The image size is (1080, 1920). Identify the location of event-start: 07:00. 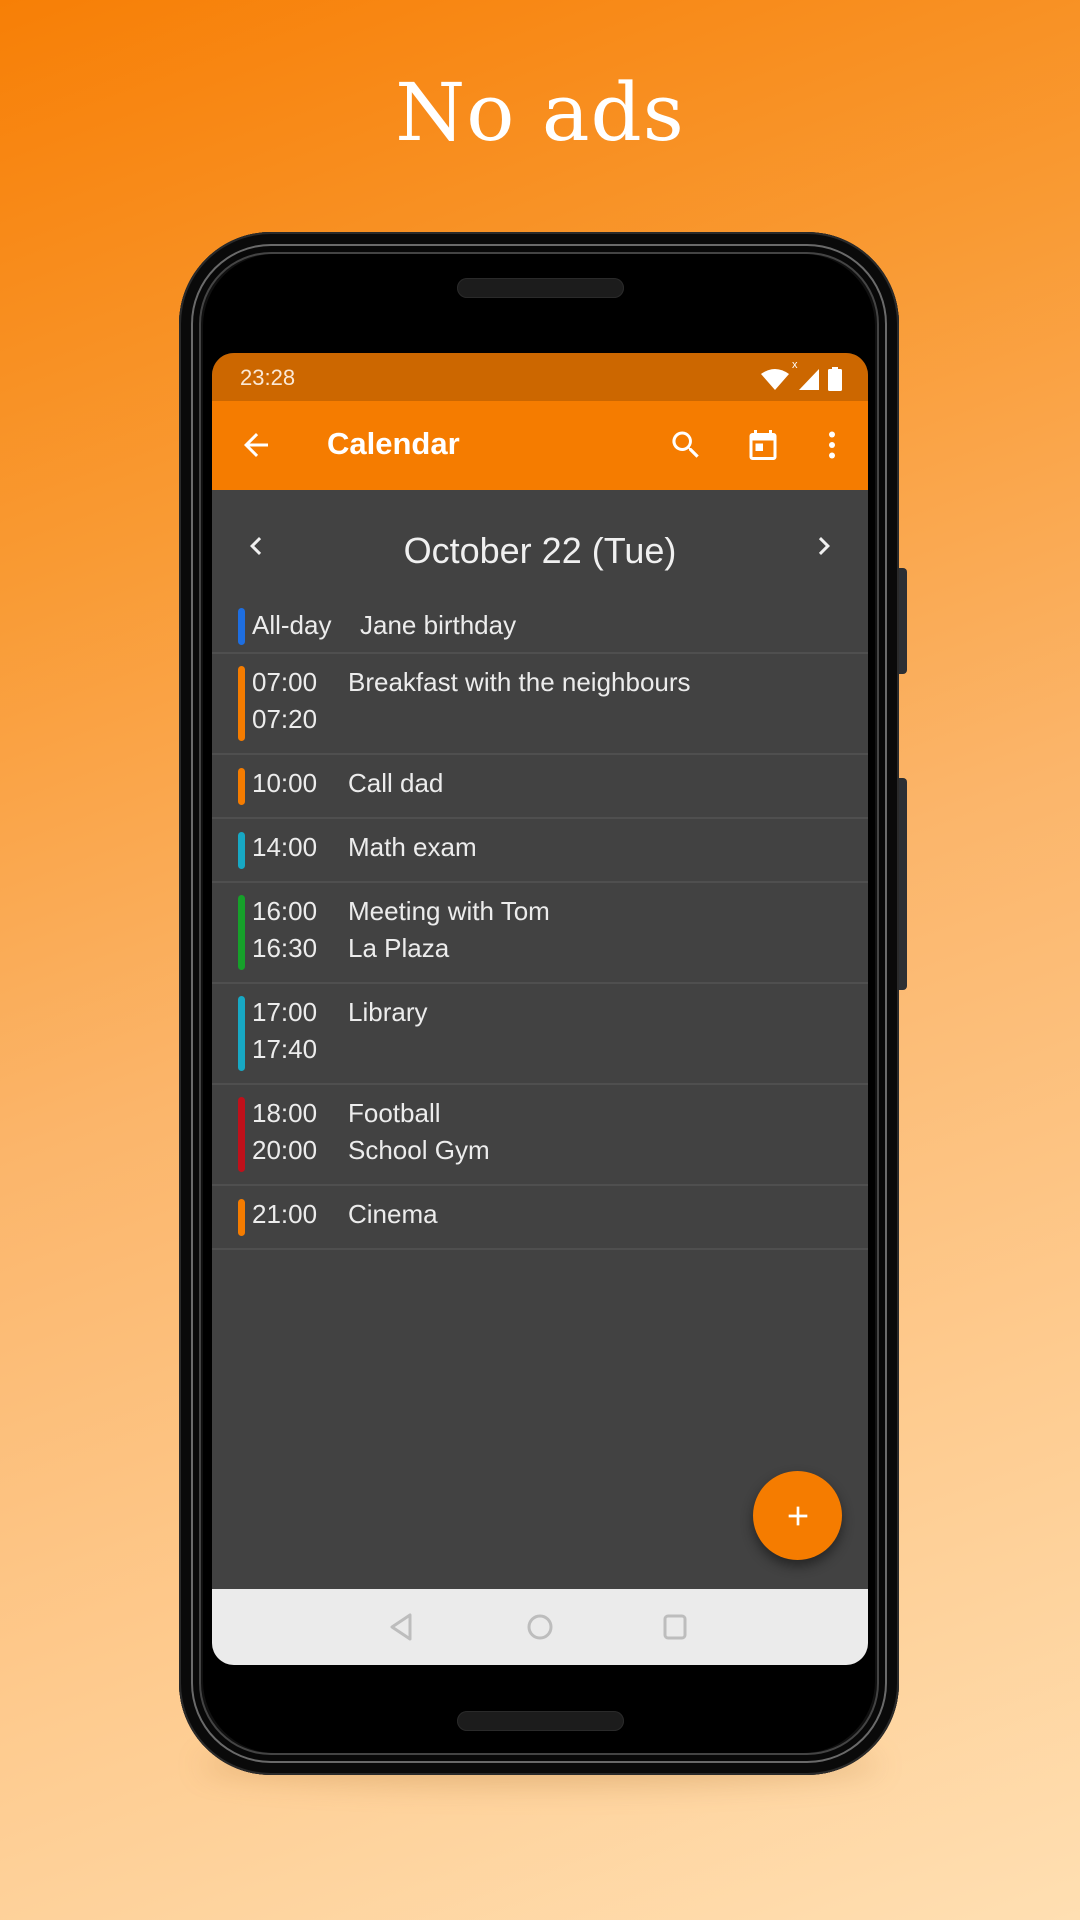
(285, 682).